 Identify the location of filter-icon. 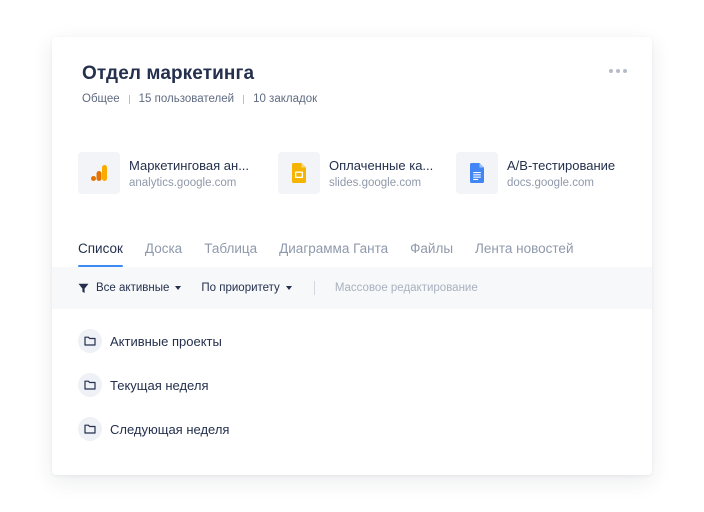
(83, 288).